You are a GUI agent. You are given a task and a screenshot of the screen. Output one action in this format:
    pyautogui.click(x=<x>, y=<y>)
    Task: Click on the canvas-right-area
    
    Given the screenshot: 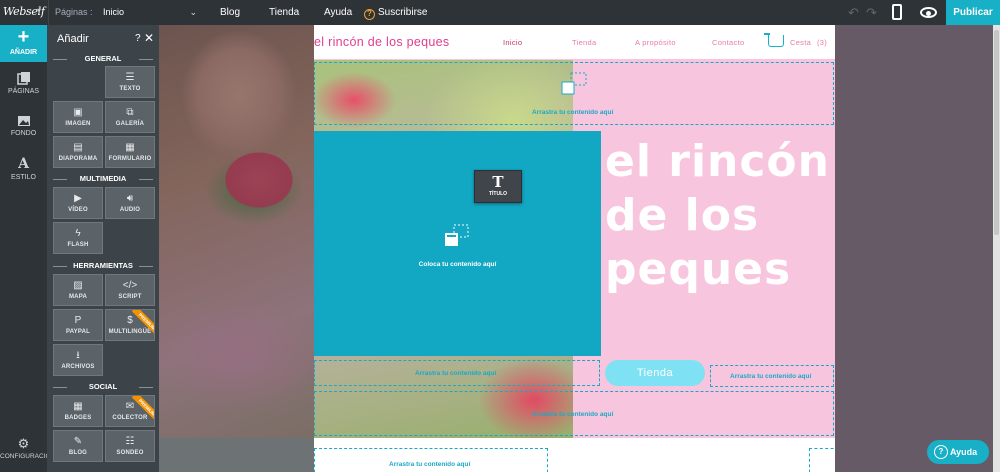 What is the action you would take?
    pyautogui.click(x=914, y=248)
    